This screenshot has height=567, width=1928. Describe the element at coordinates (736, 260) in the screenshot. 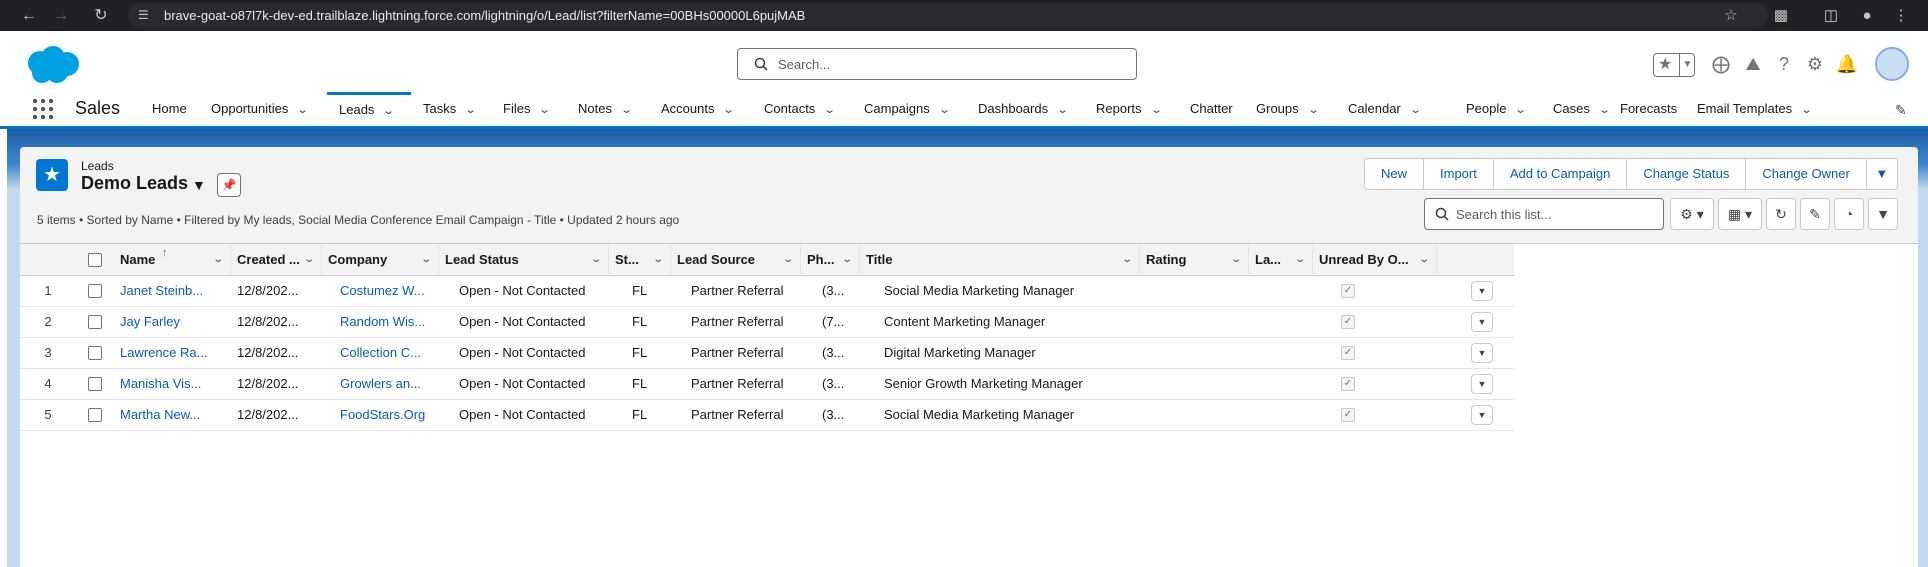

I see `column-header-lead-source: Lead Source ⌄` at that location.